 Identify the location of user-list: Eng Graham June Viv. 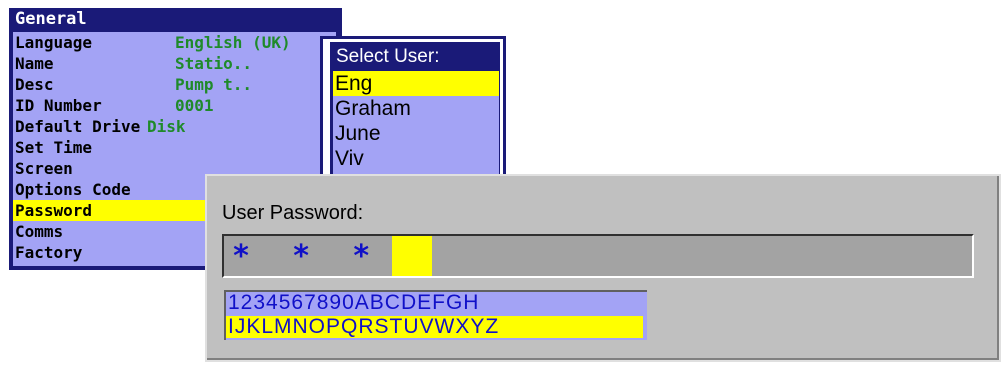
(416, 126).